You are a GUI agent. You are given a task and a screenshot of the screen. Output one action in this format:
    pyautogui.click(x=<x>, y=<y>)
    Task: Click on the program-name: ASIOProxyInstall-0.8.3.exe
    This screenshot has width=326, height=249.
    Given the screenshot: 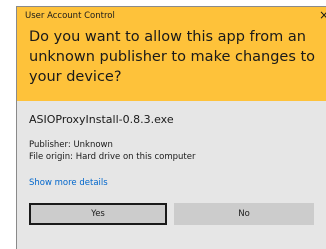 What is the action you would take?
    pyautogui.click(x=101, y=119)
    